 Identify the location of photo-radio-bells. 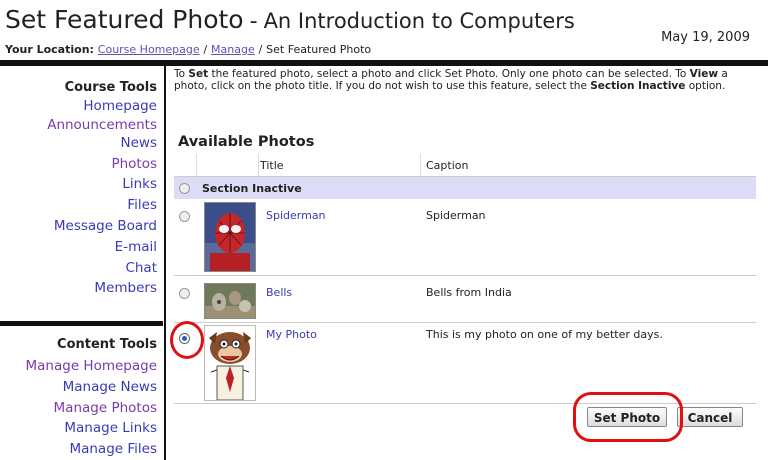
(184, 293).